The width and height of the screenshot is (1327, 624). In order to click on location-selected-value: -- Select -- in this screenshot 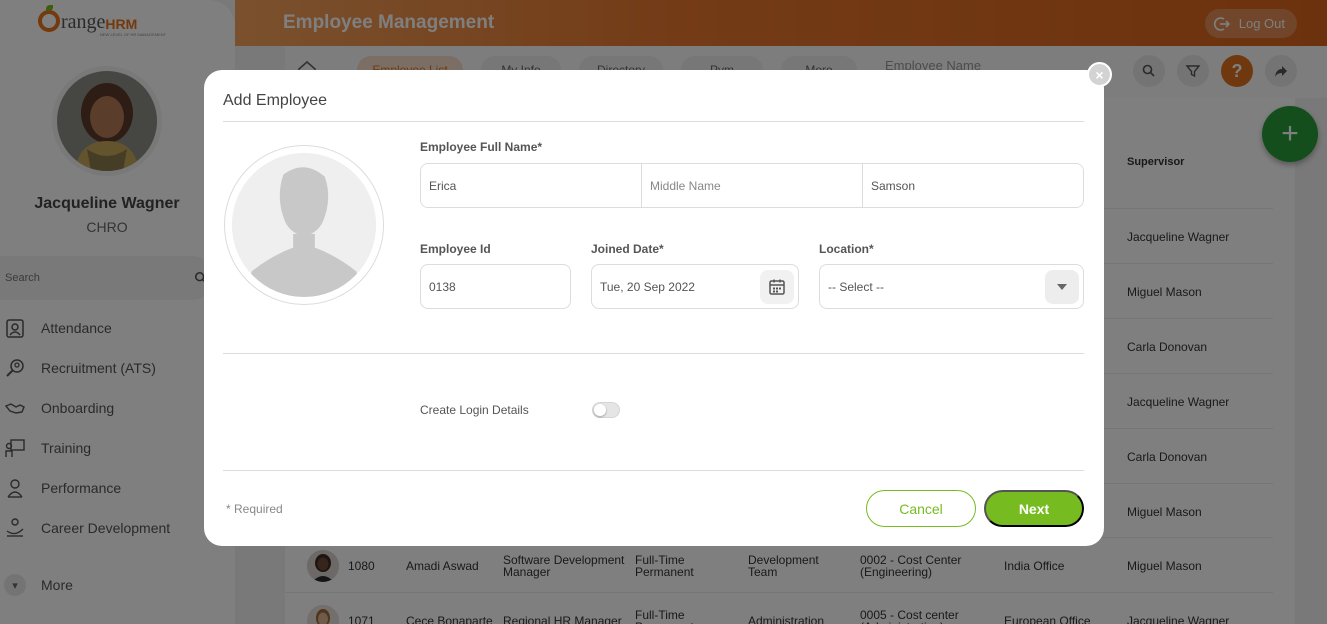, I will do `click(856, 286)`.